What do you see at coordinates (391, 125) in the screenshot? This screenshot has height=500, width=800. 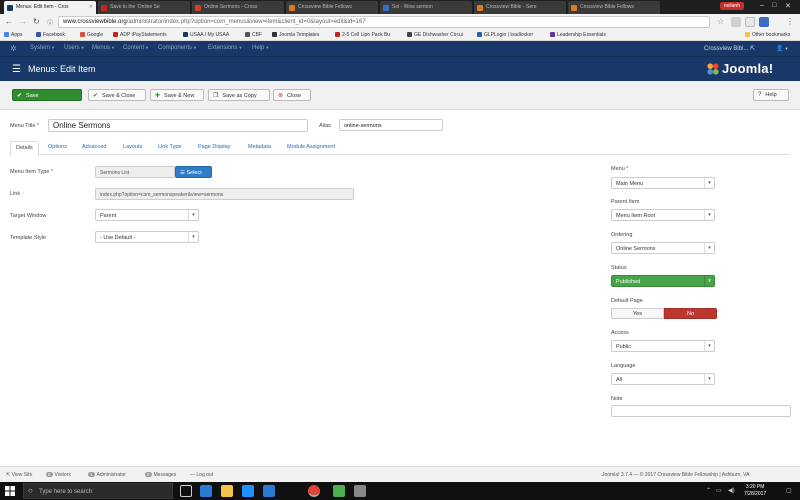 I see `alias-input: online-sermons` at bounding box center [391, 125].